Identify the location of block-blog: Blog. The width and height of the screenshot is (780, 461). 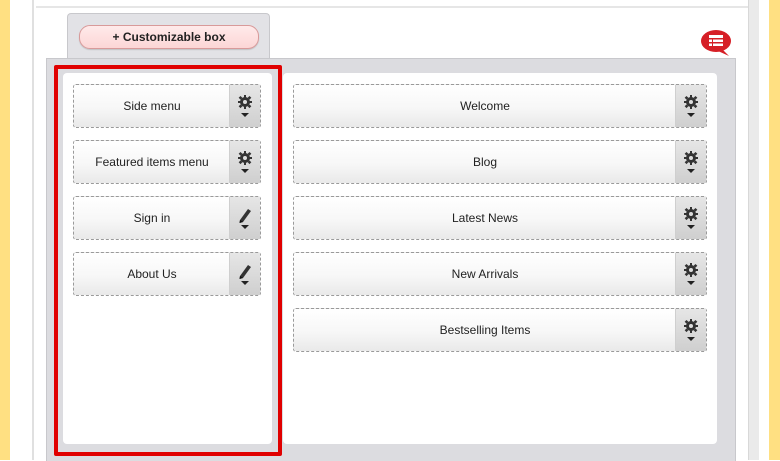
(500, 162).